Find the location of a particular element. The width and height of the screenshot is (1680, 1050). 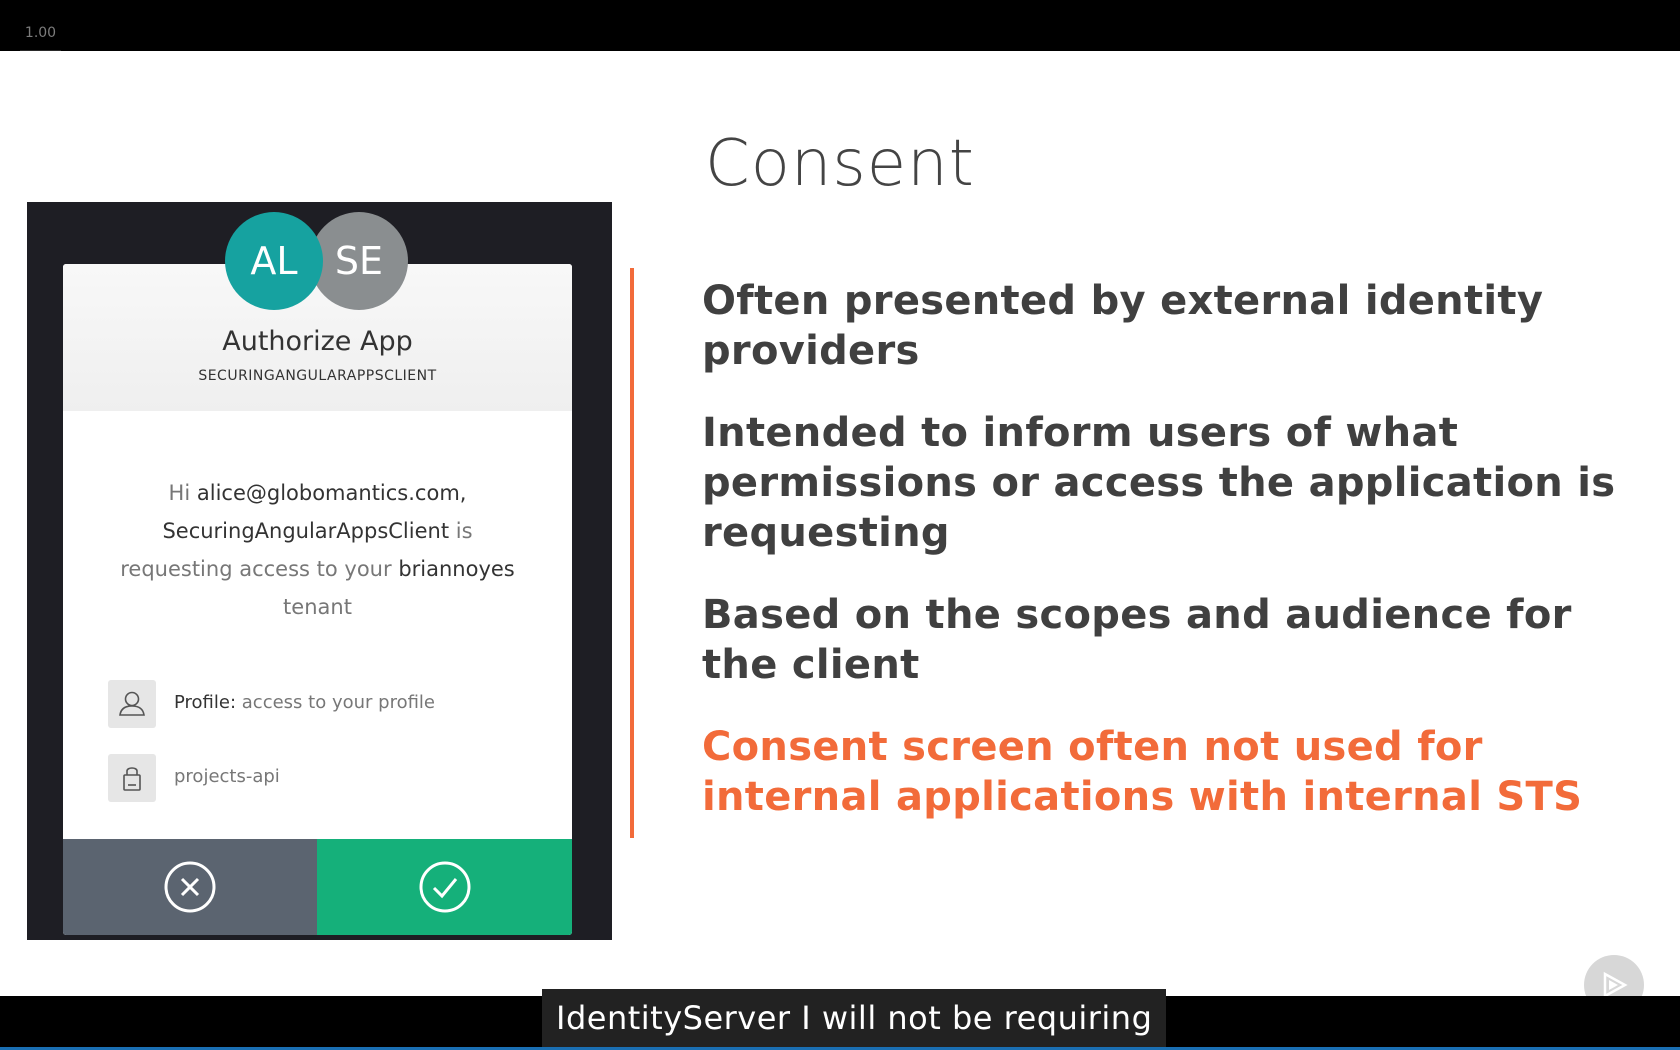

close-circle-icon is located at coordinates (190, 887).